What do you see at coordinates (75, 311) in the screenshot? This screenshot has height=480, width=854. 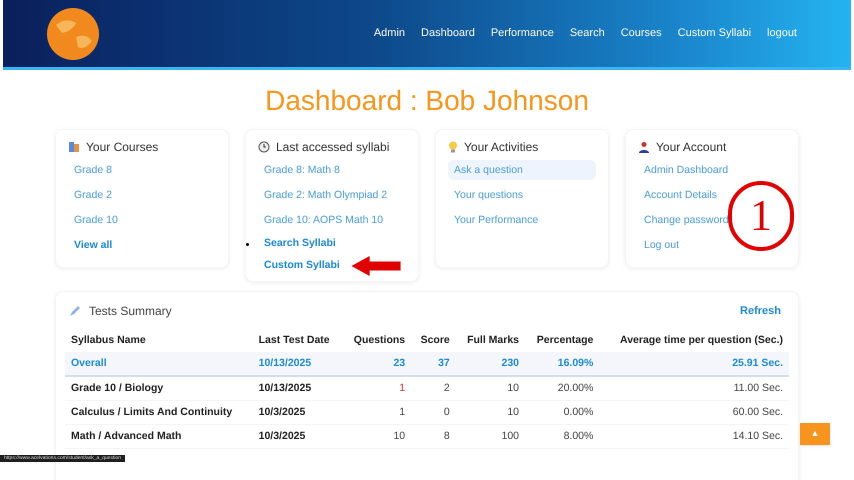 I see `pencil-icon` at bounding box center [75, 311].